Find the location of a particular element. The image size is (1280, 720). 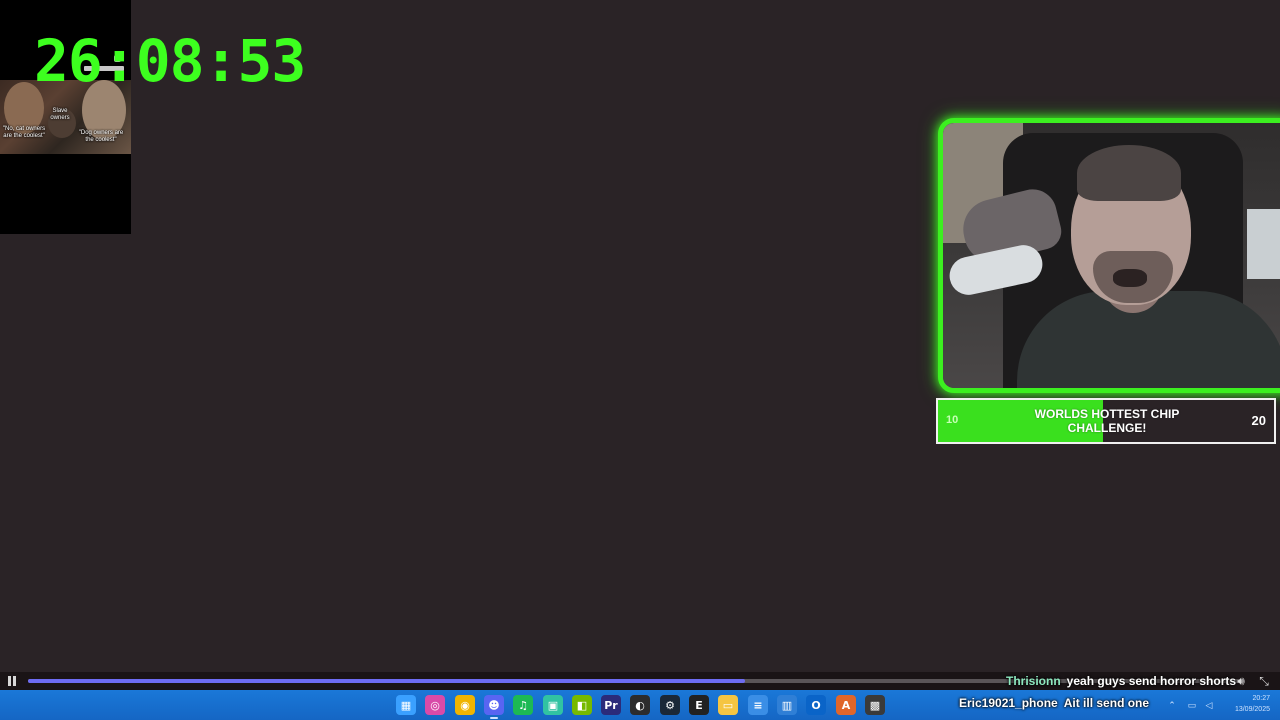

webcam-frame is located at coordinates (1109, 255).